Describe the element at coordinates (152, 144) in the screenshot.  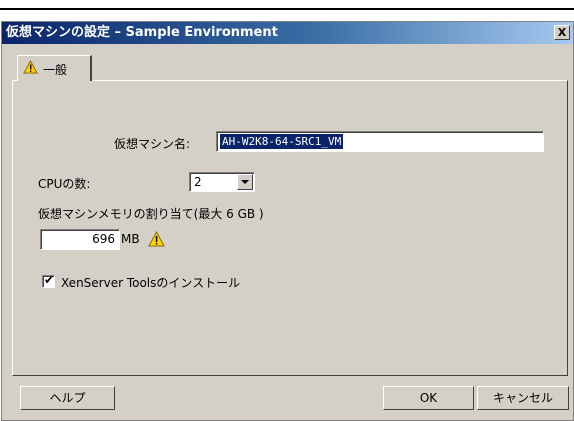
I see `vm-name-label: 仮想マシン名:` at that location.